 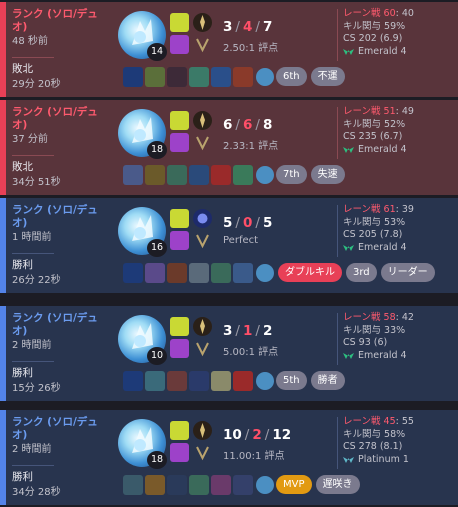 What do you see at coordinates (404, 421) in the screenshot?
I see `laning-opponent-score: : 55` at bounding box center [404, 421].